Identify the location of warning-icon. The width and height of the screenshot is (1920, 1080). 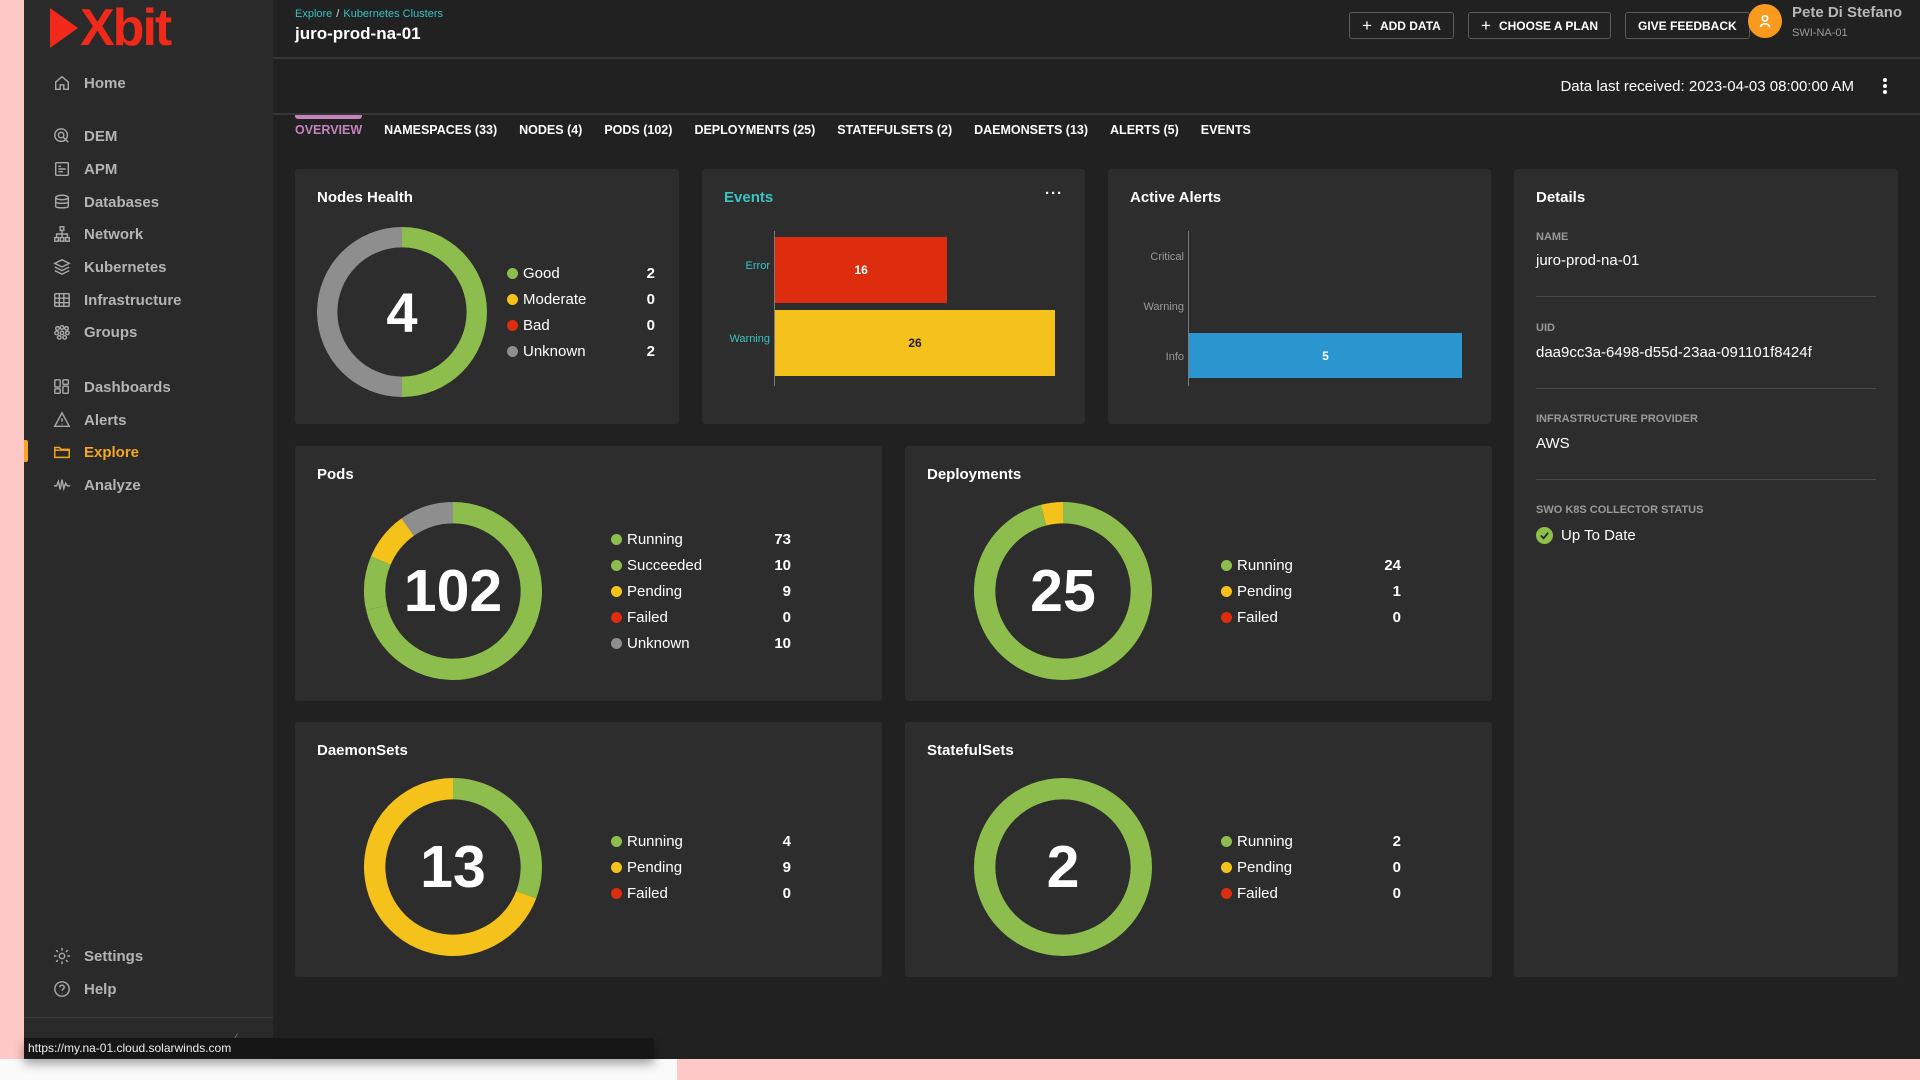
(62, 420).